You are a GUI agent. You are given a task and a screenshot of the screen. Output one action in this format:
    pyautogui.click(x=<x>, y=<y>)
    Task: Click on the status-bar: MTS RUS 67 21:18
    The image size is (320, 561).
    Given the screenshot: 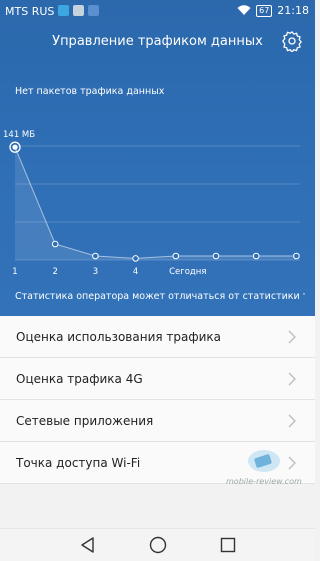 What is the action you would take?
    pyautogui.click(x=157, y=11)
    